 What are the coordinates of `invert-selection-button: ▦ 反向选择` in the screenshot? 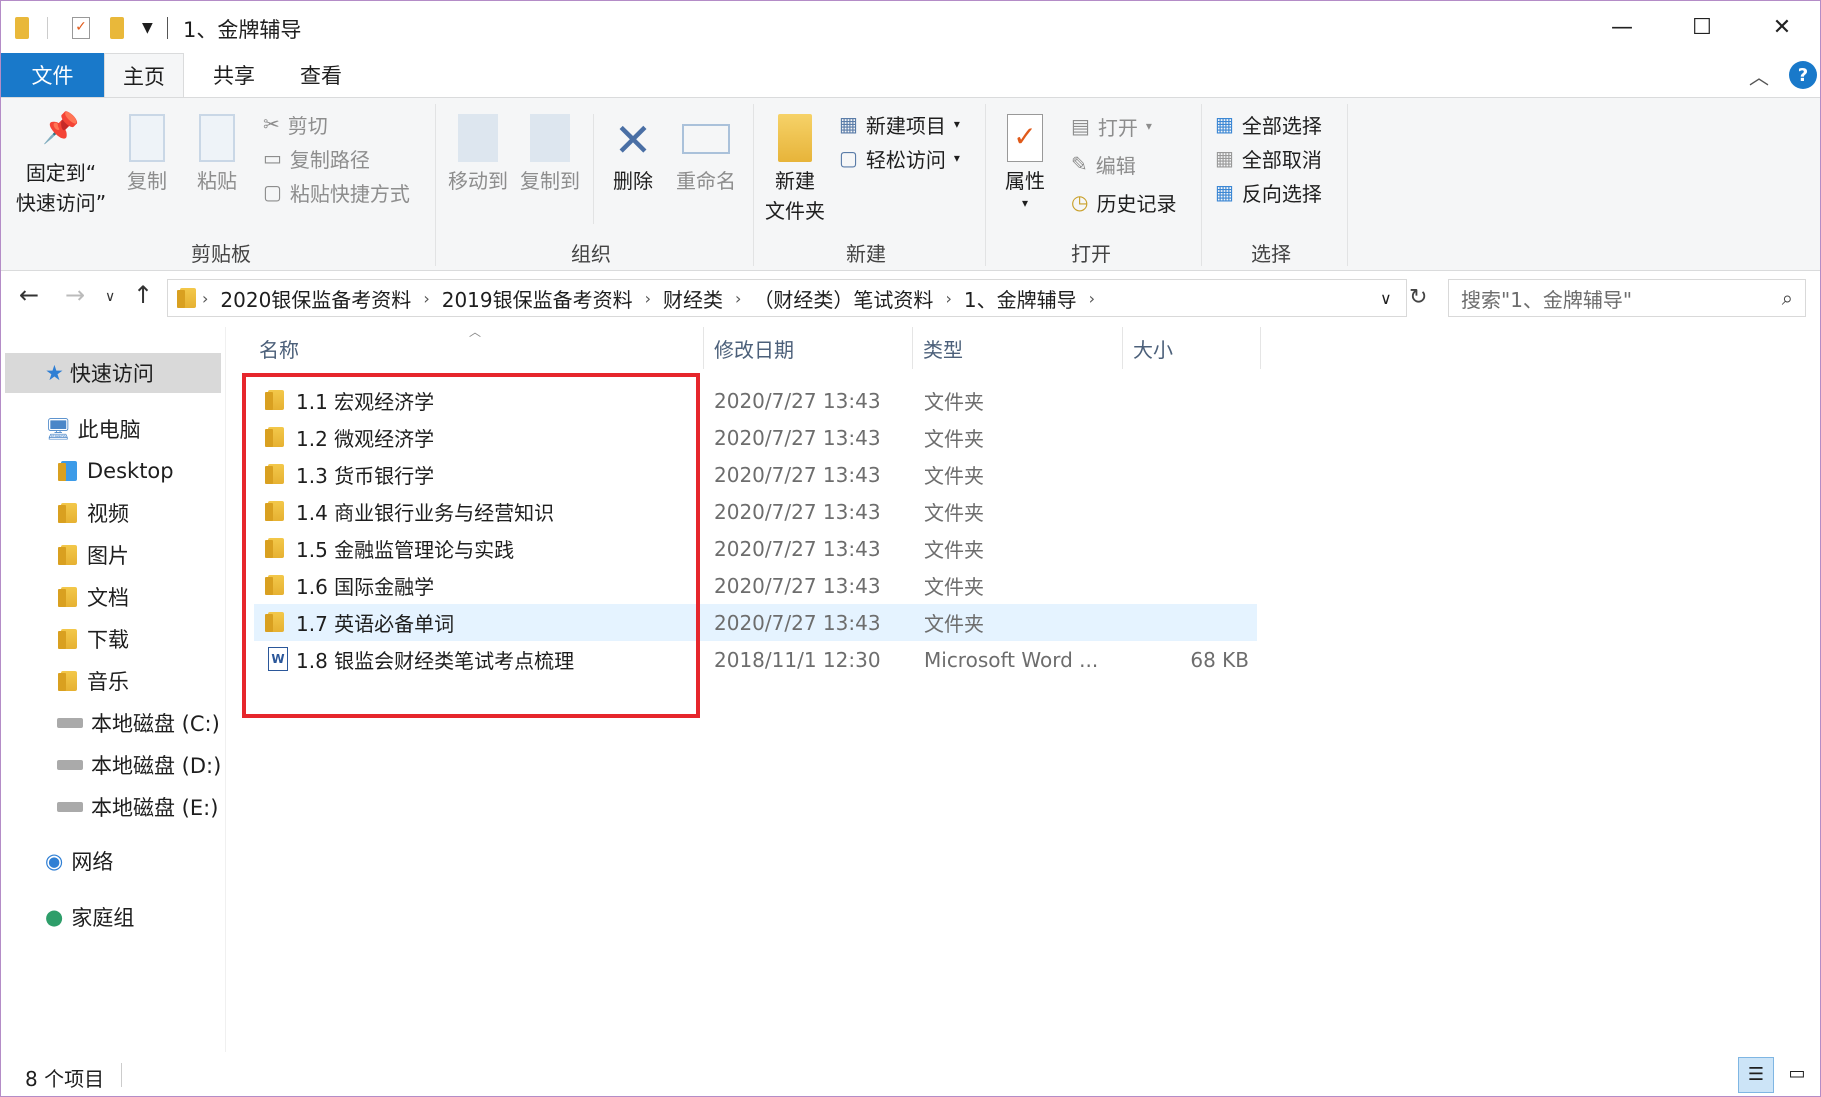 It's located at (1268, 192).